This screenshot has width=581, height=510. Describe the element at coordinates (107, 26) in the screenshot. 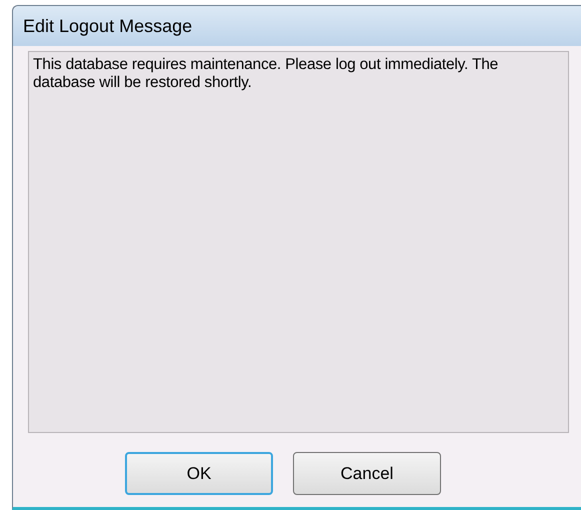

I see `window-title: Edit Logout Message` at that location.